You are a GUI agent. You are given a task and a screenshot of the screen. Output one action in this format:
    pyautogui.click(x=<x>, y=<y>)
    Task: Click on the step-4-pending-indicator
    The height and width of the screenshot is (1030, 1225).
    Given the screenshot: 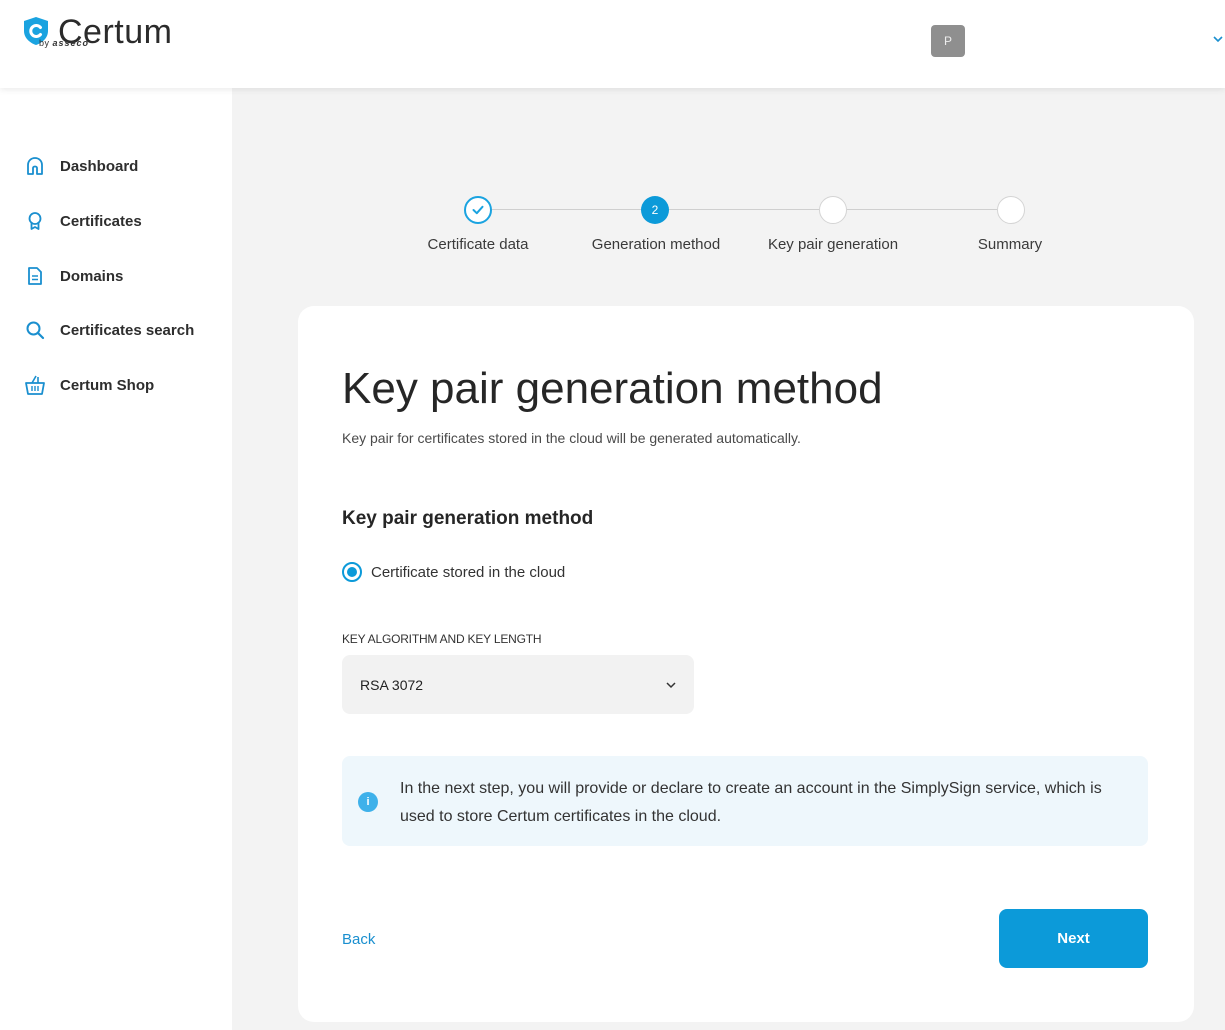 What is the action you would take?
    pyautogui.click(x=1011, y=210)
    